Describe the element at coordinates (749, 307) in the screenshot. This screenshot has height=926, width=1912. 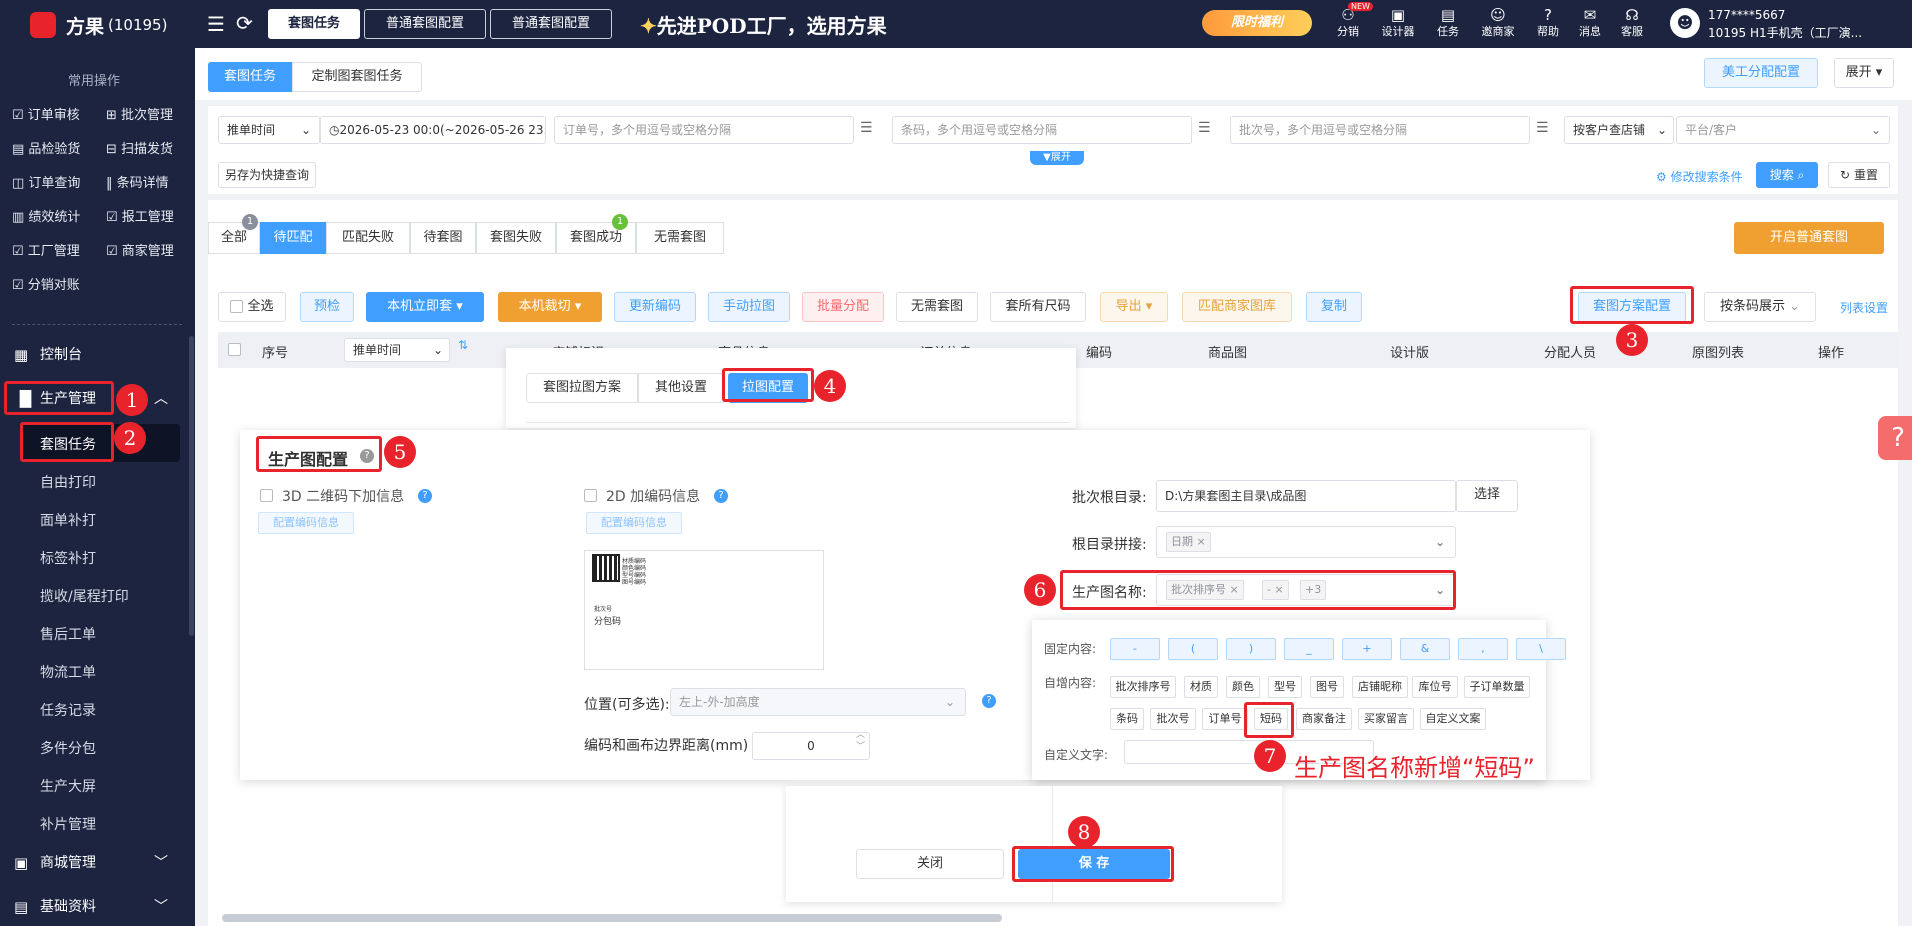
I see `manual-pull-button: 手动拉图` at that location.